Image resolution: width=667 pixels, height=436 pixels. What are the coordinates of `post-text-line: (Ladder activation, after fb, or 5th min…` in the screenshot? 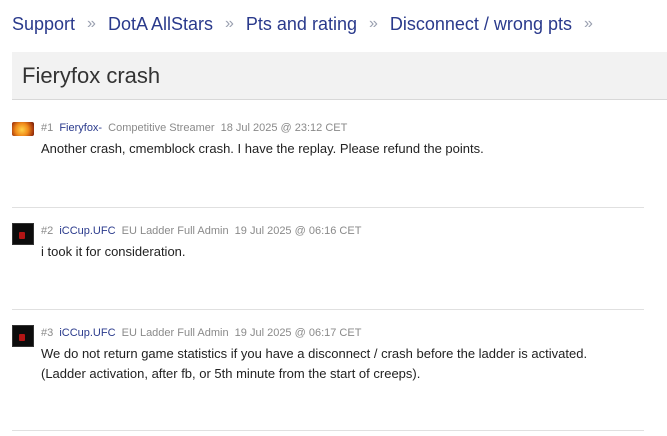 It's located at (231, 373).